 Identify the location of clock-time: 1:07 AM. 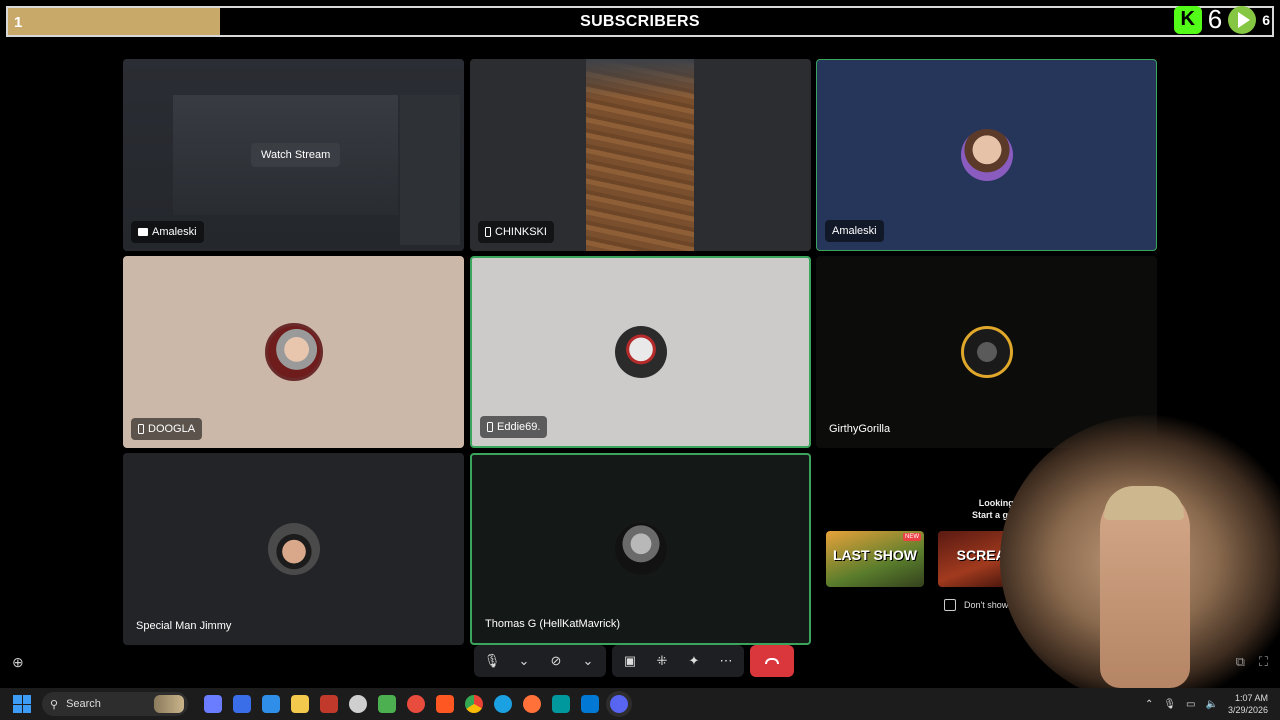
(1251, 698).